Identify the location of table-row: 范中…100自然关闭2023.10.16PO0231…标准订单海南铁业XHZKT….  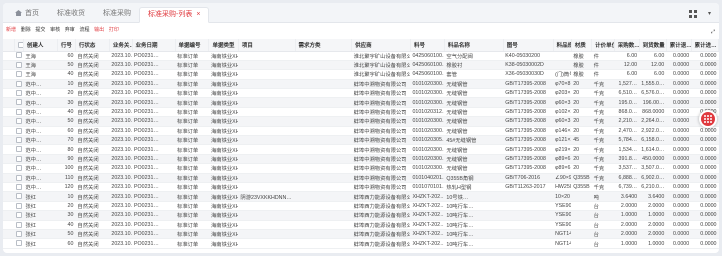
(361, 168).